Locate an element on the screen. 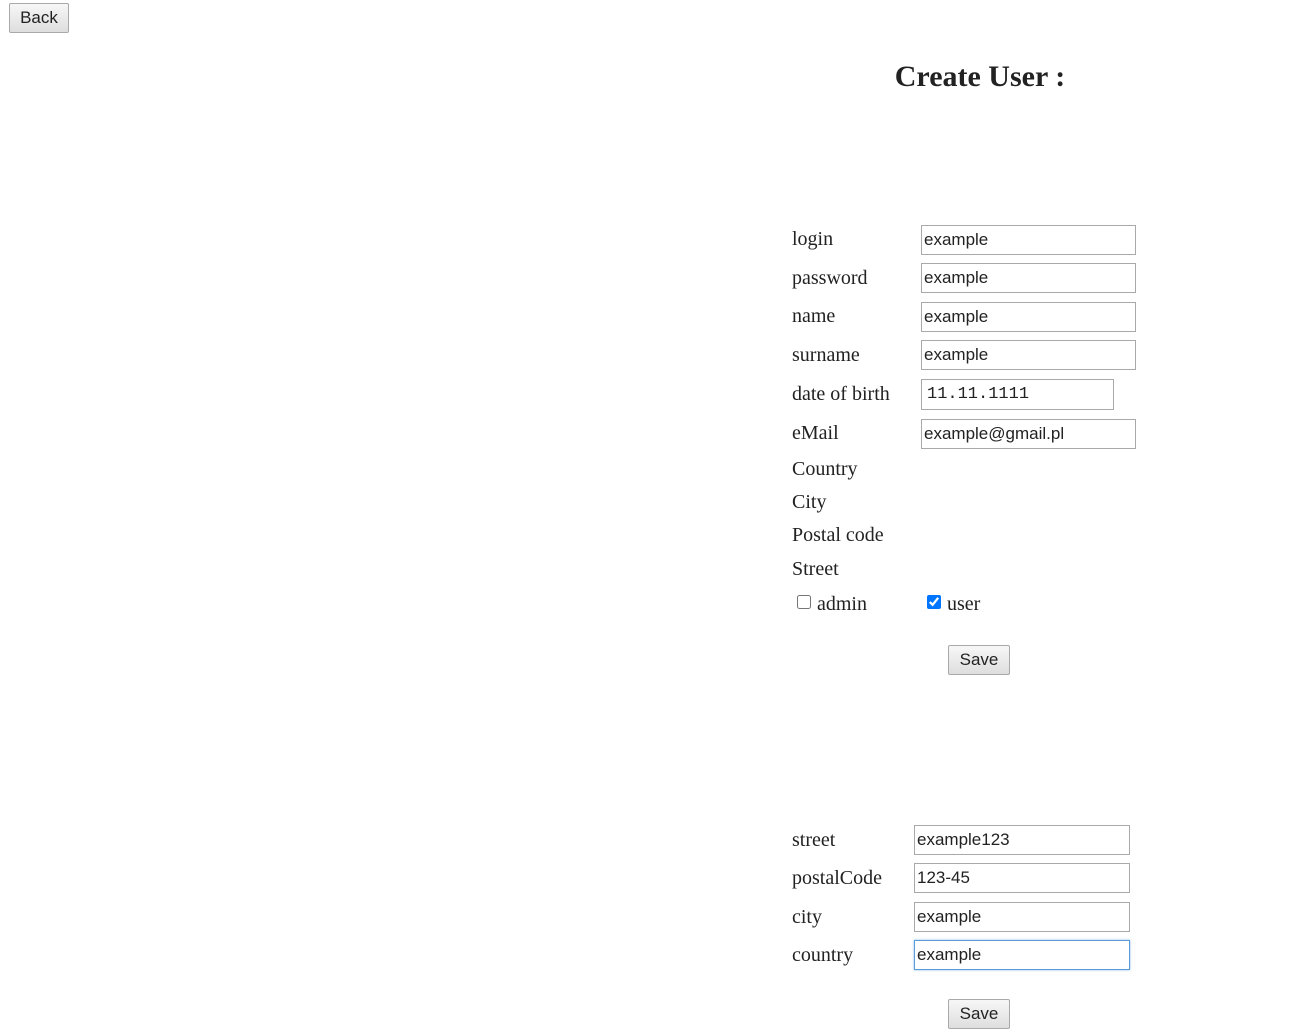 This screenshot has width=1300, height=1034. date-of-birth-label: date of birth is located at coordinates (841, 394).